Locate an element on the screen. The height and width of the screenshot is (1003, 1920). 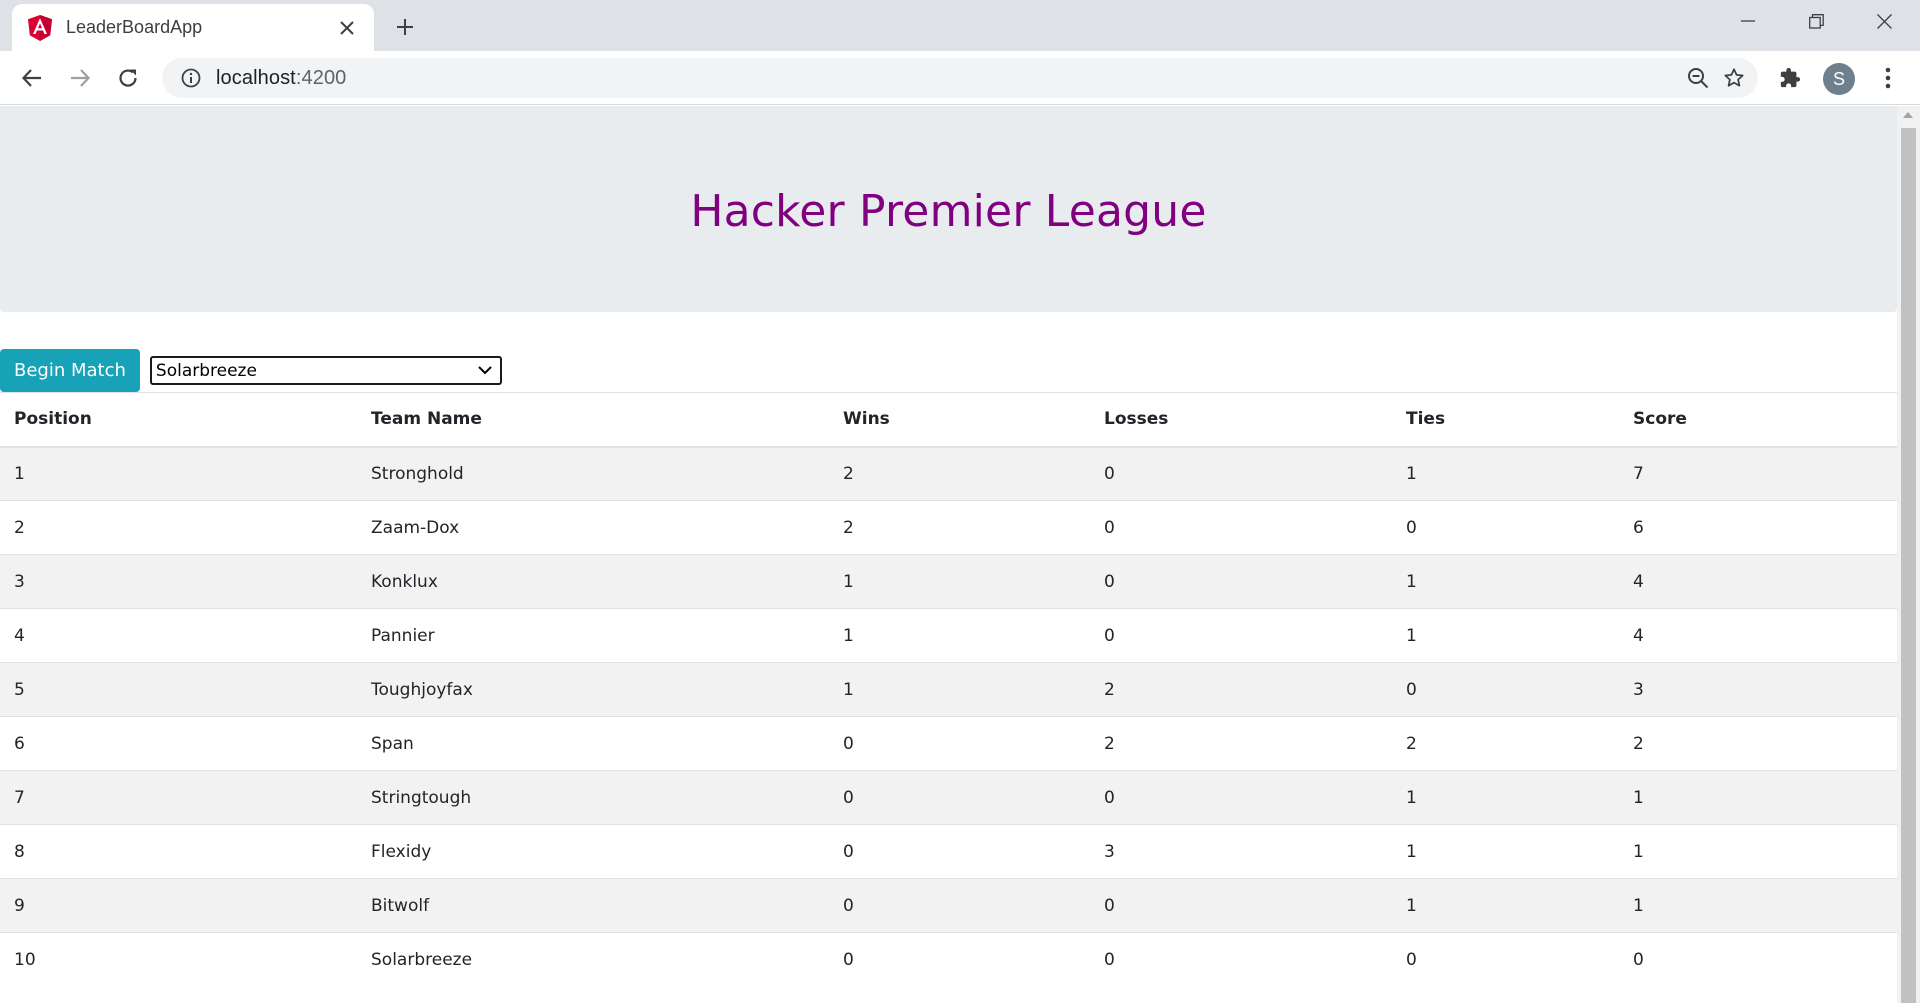
restore-icon is located at coordinates (1816, 21).